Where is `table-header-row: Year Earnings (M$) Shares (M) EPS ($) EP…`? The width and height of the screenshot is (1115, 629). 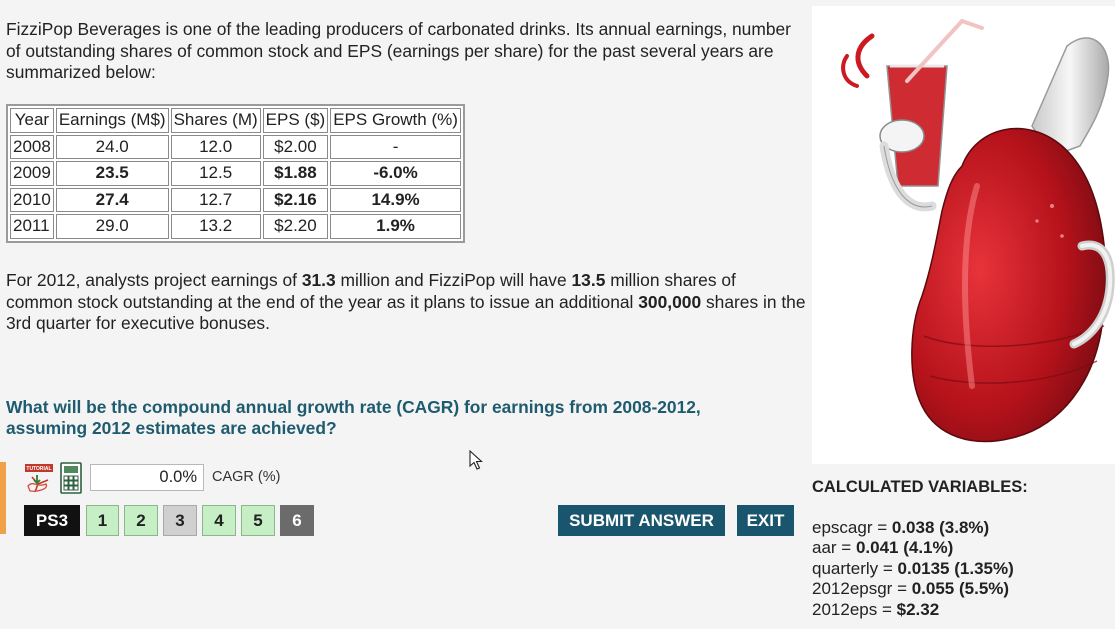 table-header-row: Year Earnings (M$) Shares (M) EPS ($) EP… is located at coordinates (235, 120).